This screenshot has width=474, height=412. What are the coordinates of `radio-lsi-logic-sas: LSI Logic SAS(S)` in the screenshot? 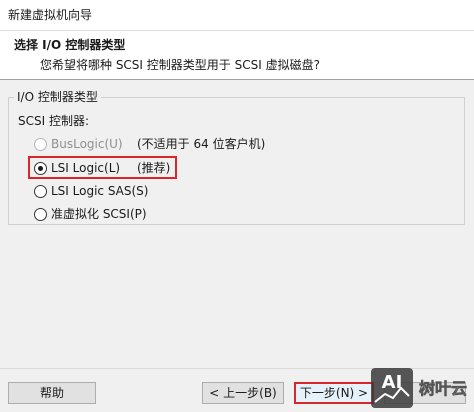 It's located at (91, 191).